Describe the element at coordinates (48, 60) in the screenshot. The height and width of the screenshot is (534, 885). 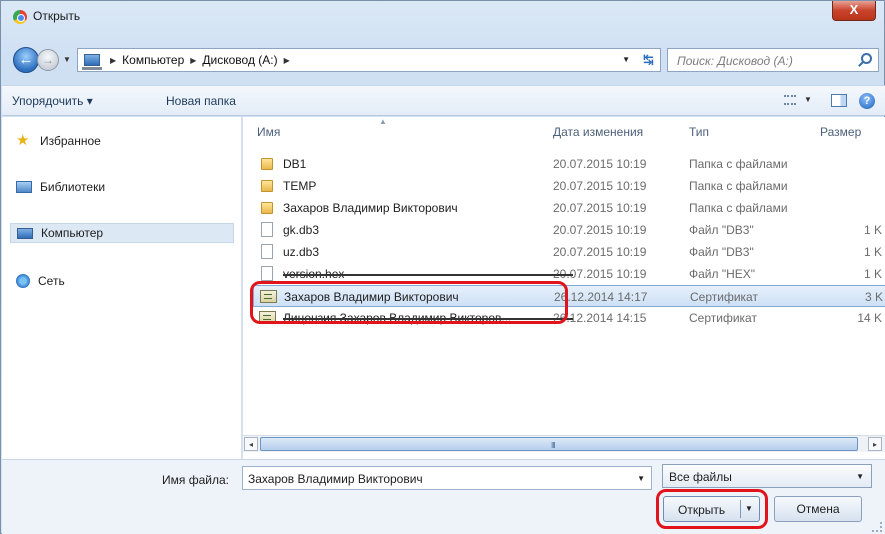
I see `forward-button: →` at that location.